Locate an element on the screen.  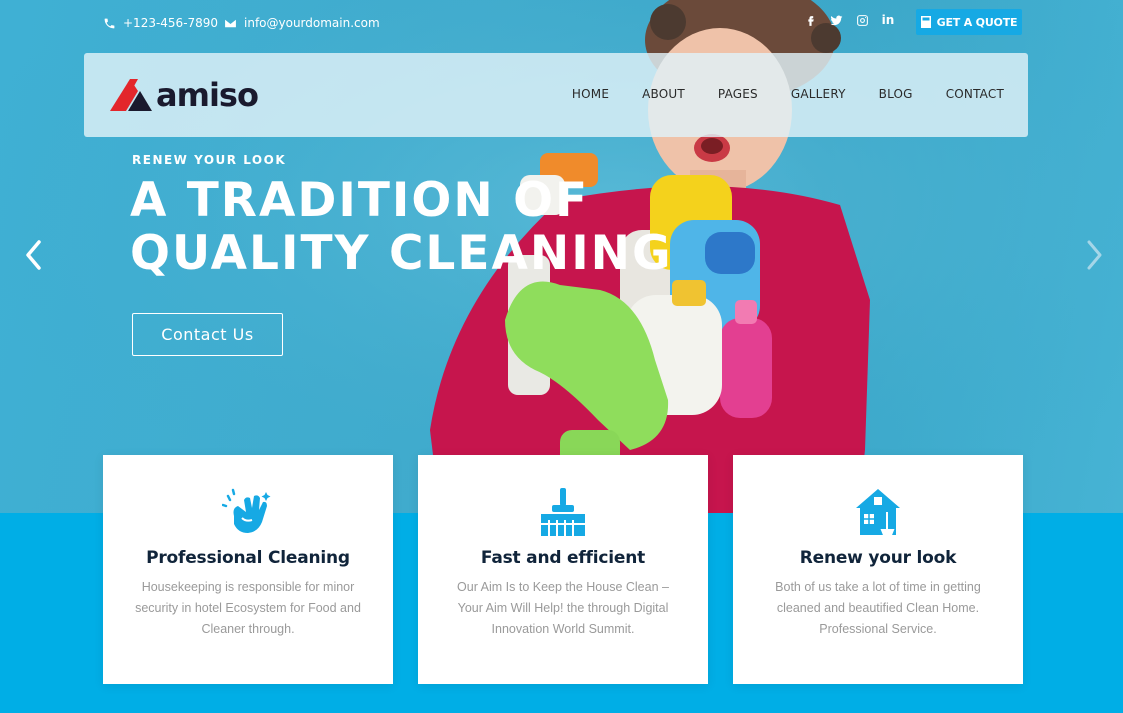
get-a-quote-button: GET A QUOTE is located at coordinates (969, 22).